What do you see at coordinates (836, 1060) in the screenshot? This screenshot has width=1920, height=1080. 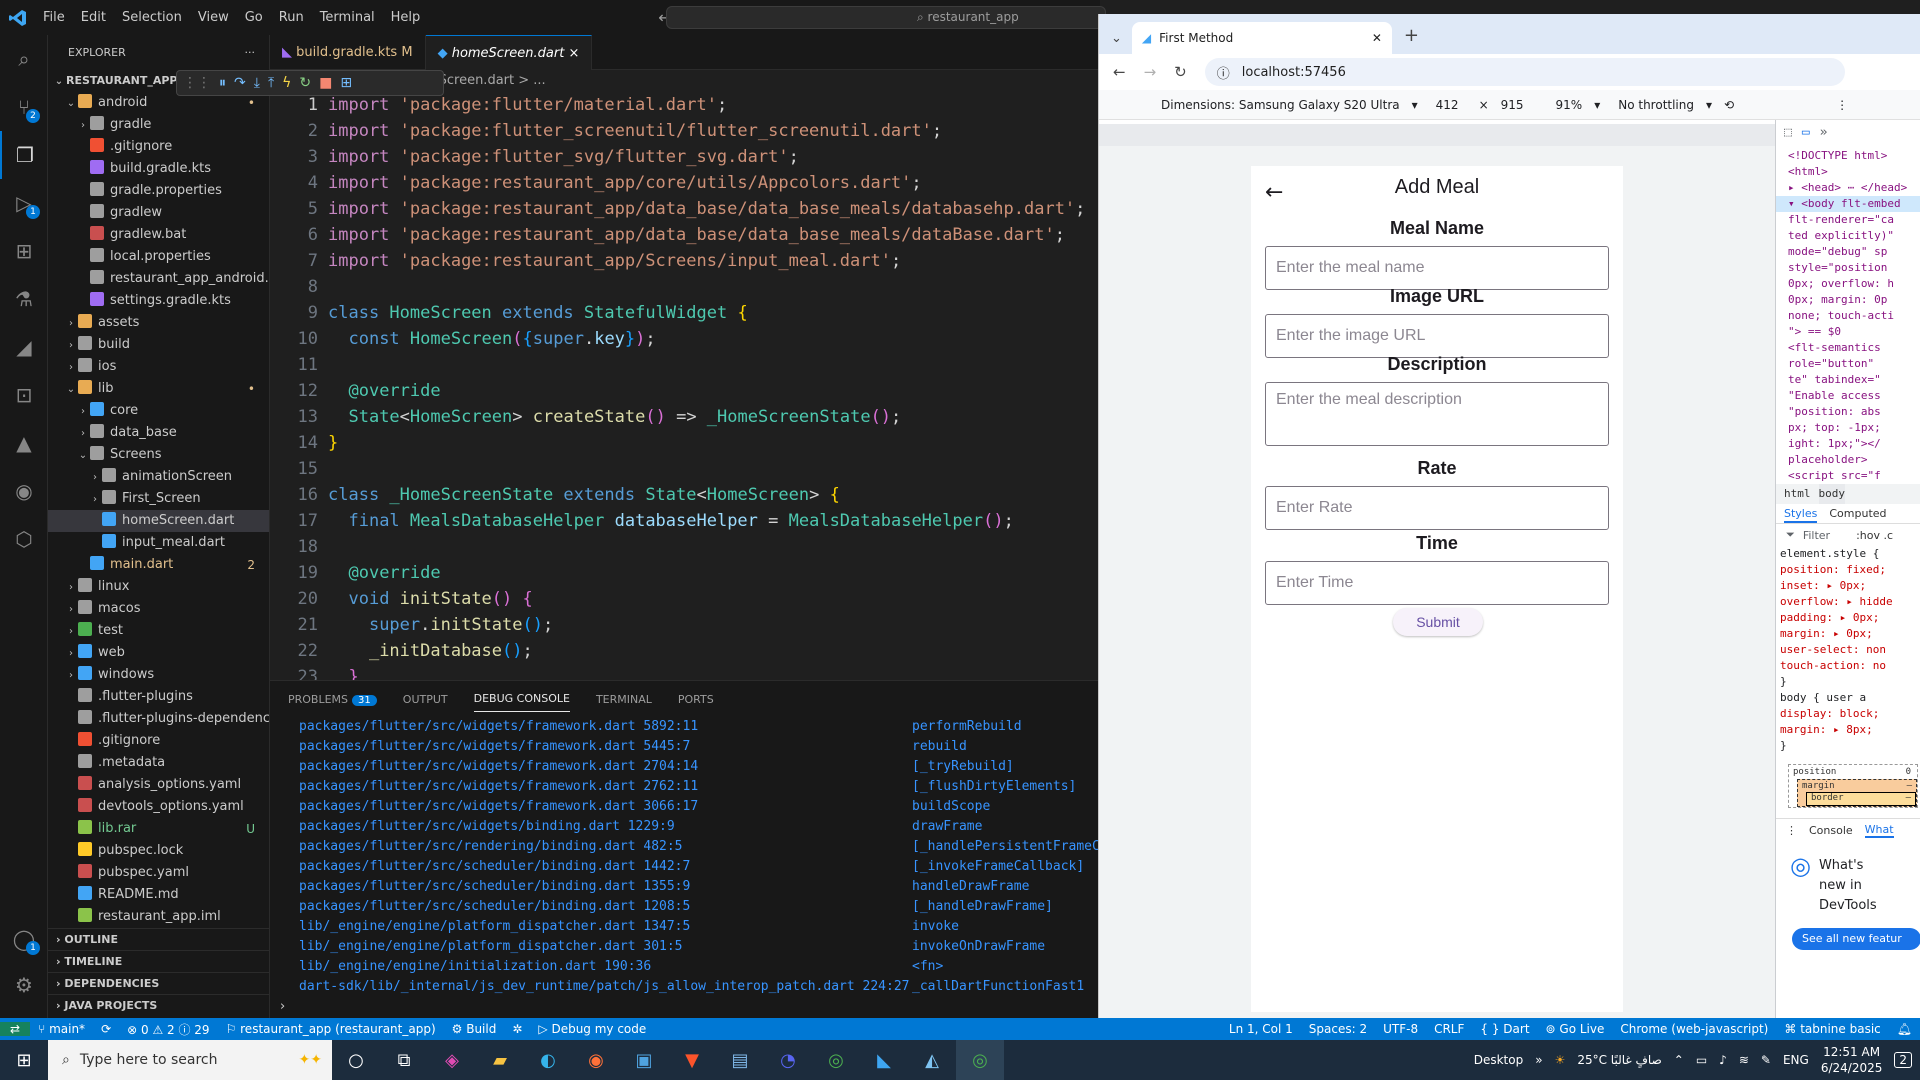 I see `chrome-icon: ◎` at bounding box center [836, 1060].